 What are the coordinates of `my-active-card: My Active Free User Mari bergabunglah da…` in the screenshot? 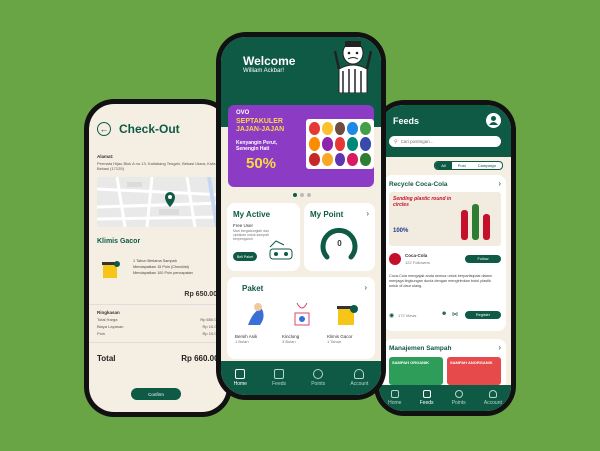 It's located at (263, 237).